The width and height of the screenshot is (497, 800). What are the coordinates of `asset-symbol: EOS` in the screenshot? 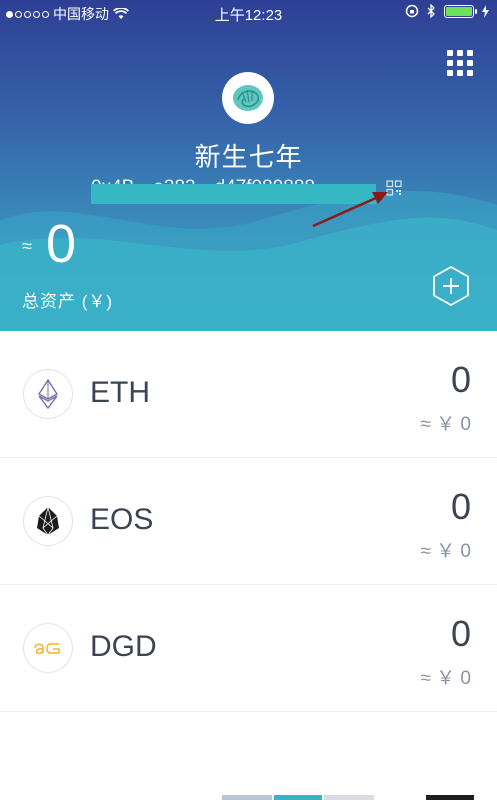 It's located at (122, 519).